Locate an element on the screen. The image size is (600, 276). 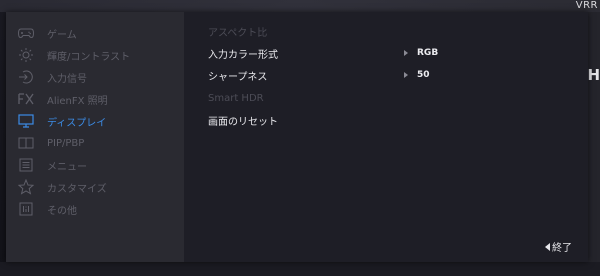
setting-input-color-format: 入力カラー形式 RGB is located at coordinates (398, 53).